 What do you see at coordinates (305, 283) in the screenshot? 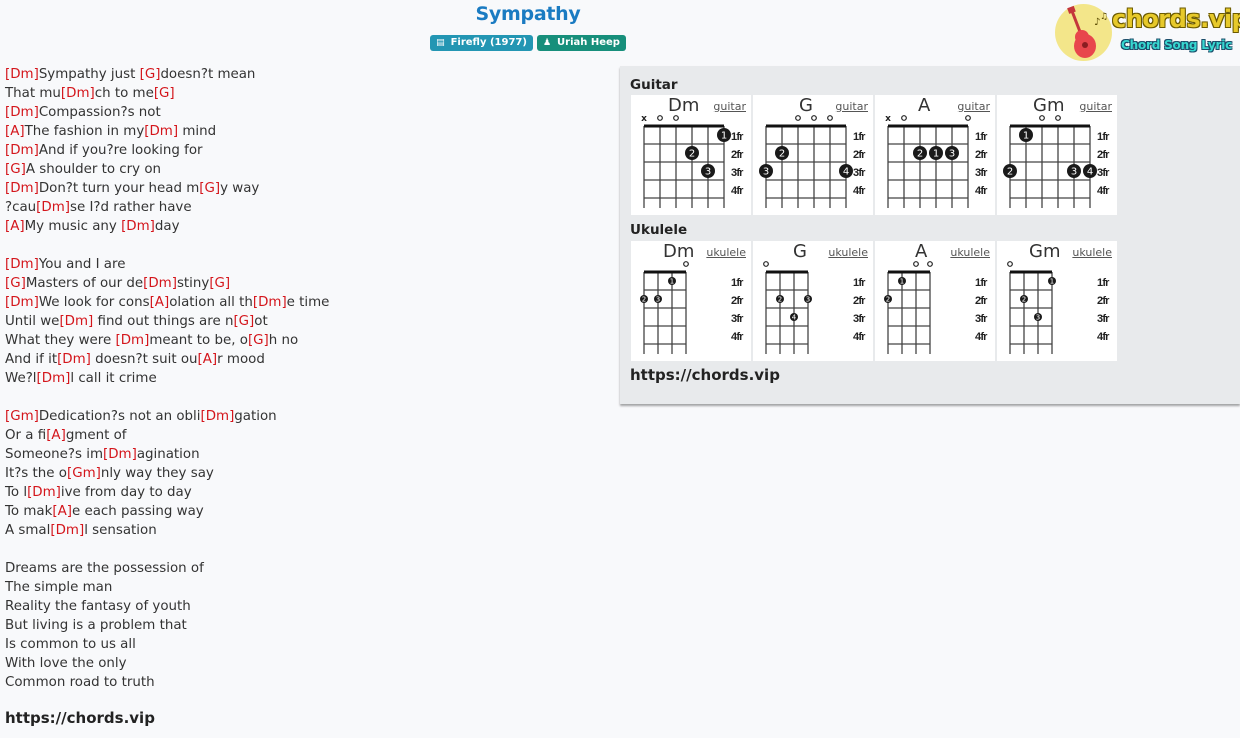
I see `lyric-line: [G]Masters of our de[Dm]stiny[G]` at bounding box center [305, 283].